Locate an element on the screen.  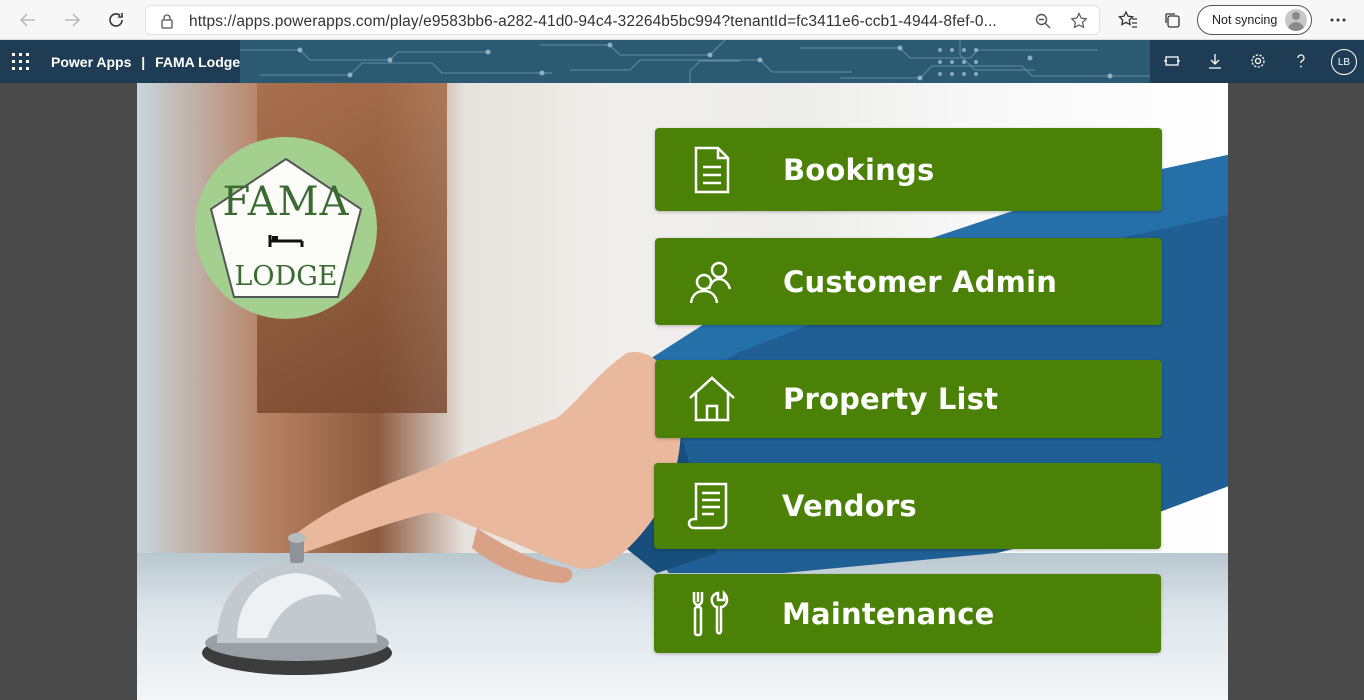
fit-to-window-icon is located at coordinates (1172, 61).